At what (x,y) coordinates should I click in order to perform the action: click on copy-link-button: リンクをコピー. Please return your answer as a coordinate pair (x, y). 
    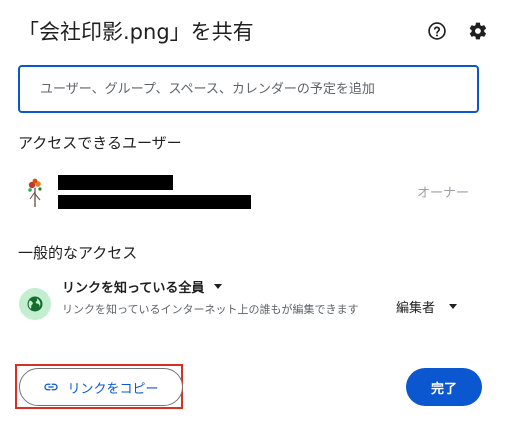
    Looking at the image, I should click on (101, 387).